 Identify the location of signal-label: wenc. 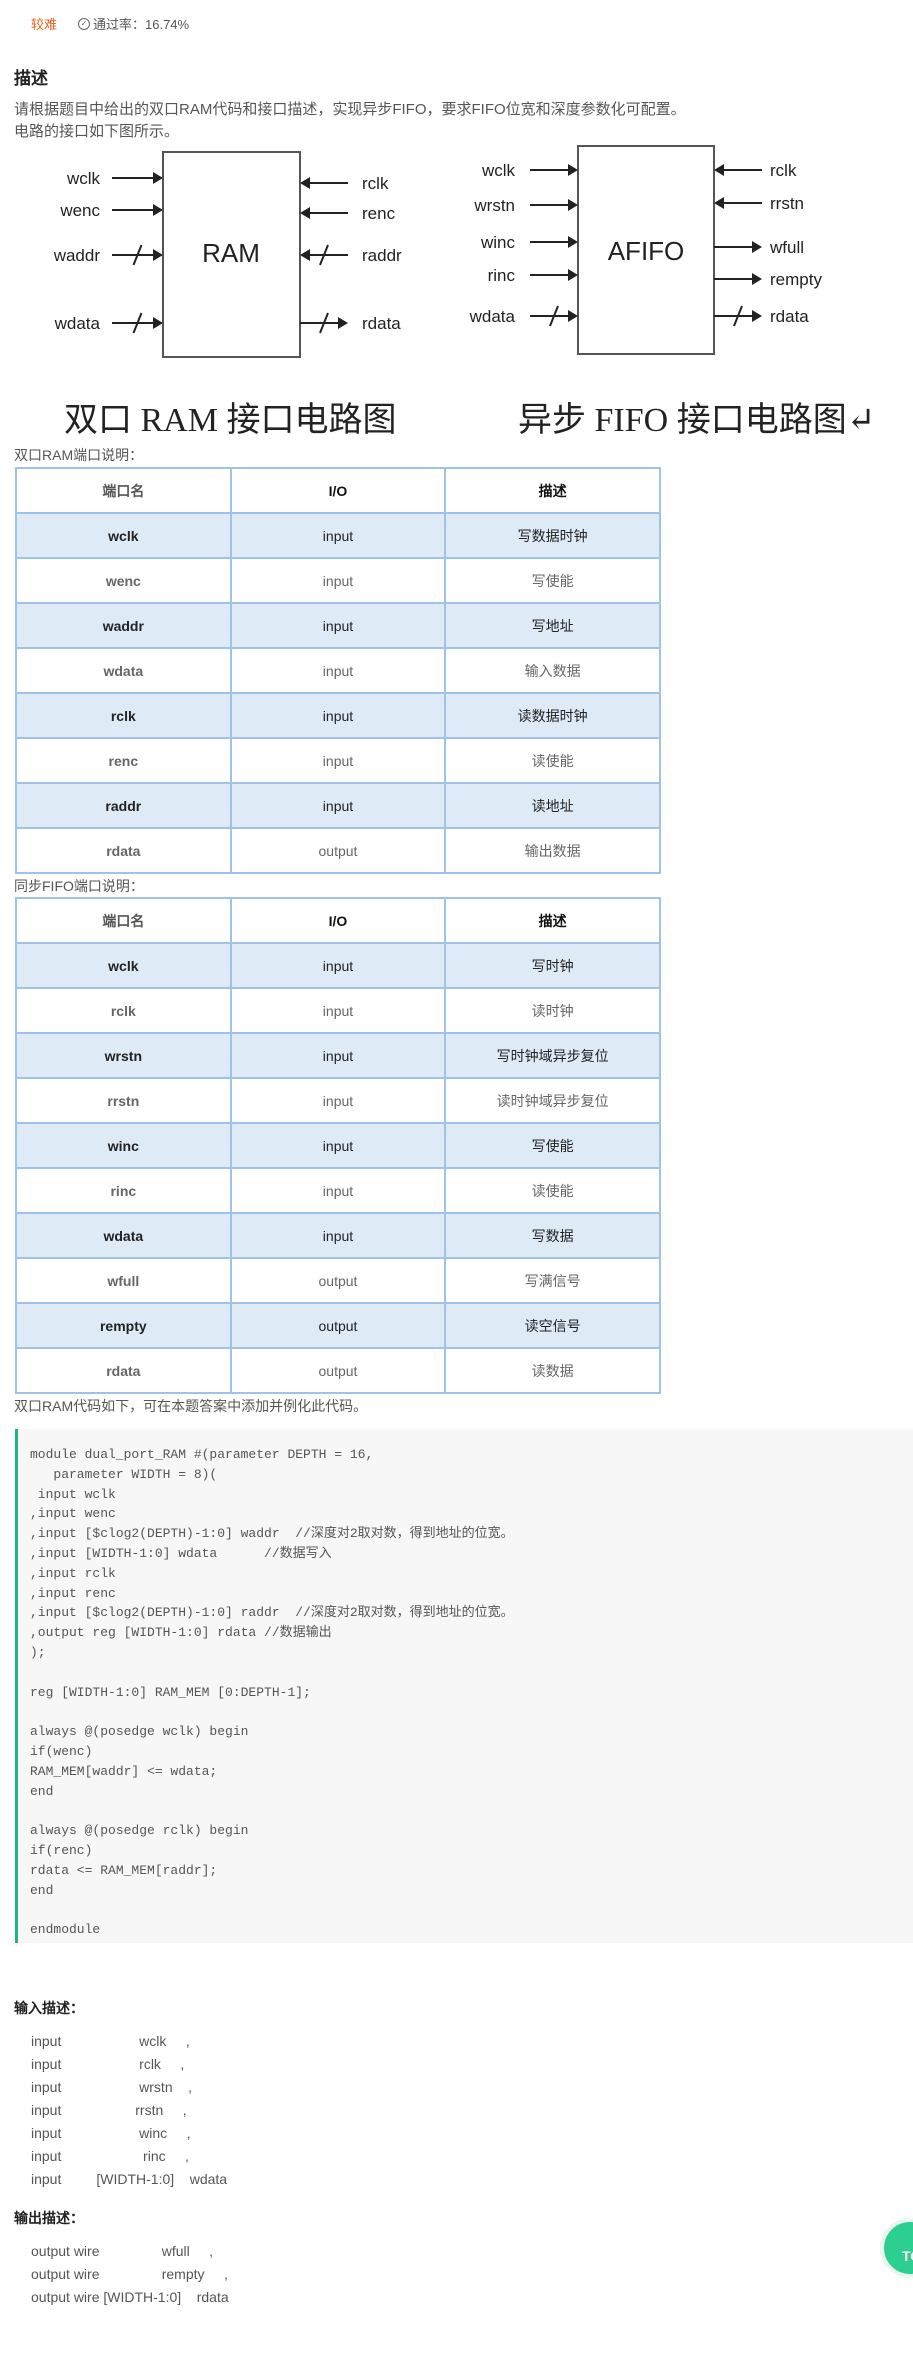
(79, 210).